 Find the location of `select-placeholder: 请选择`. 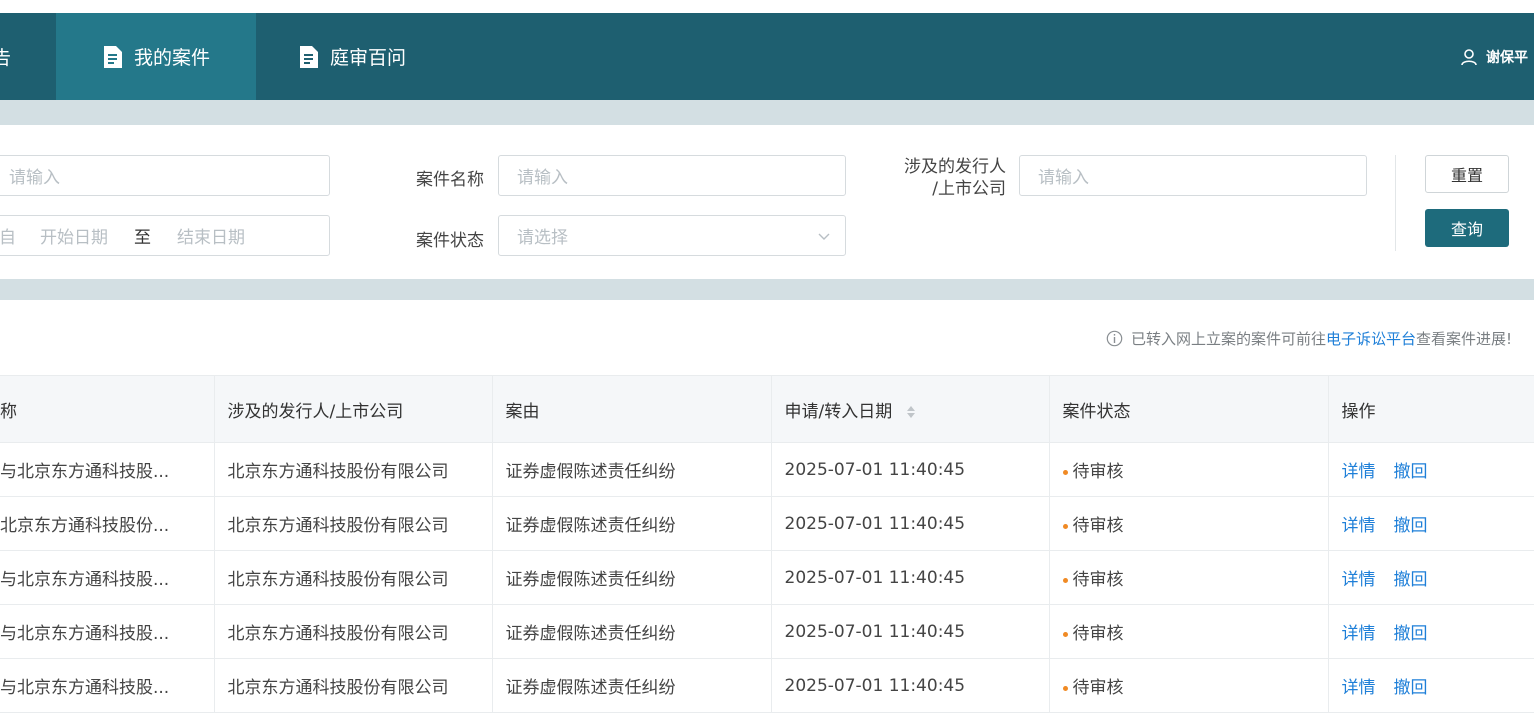

select-placeholder: 请选择 is located at coordinates (542, 238).